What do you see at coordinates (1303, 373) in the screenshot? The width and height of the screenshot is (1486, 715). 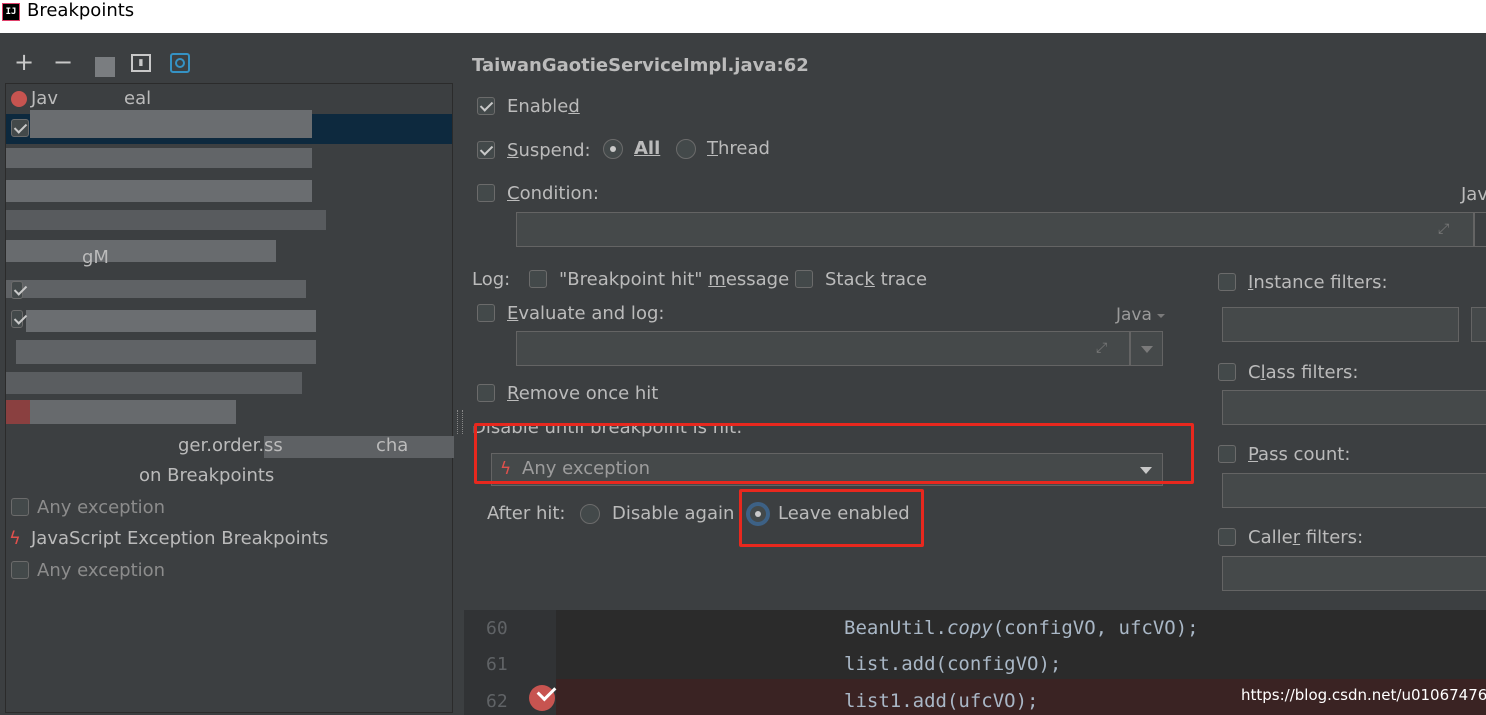 I see `class-filters-label: Class filters:` at bounding box center [1303, 373].